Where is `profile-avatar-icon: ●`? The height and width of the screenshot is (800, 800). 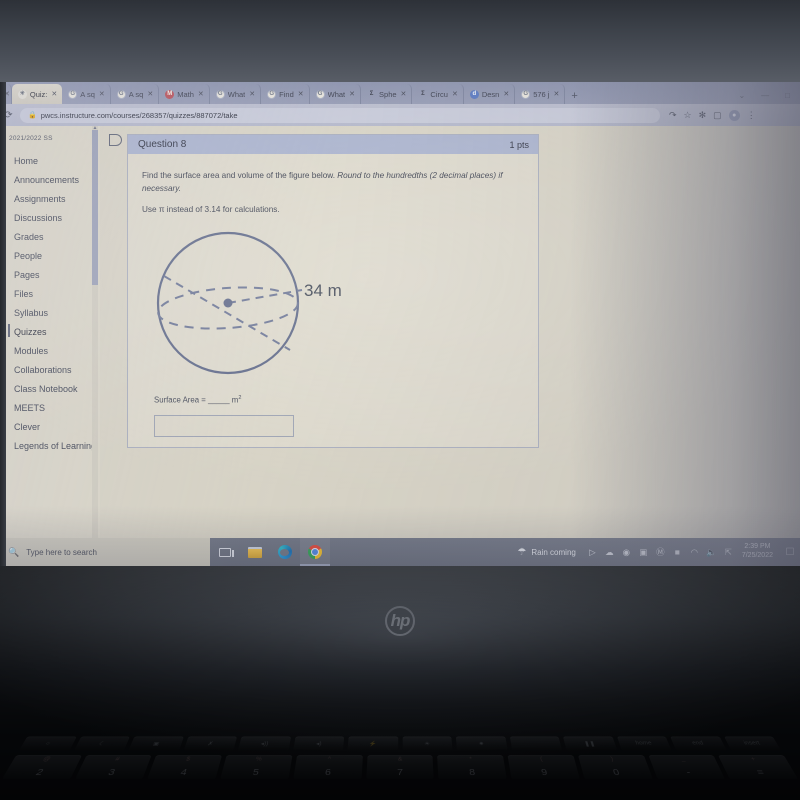 profile-avatar-icon: ● is located at coordinates (734, 115).